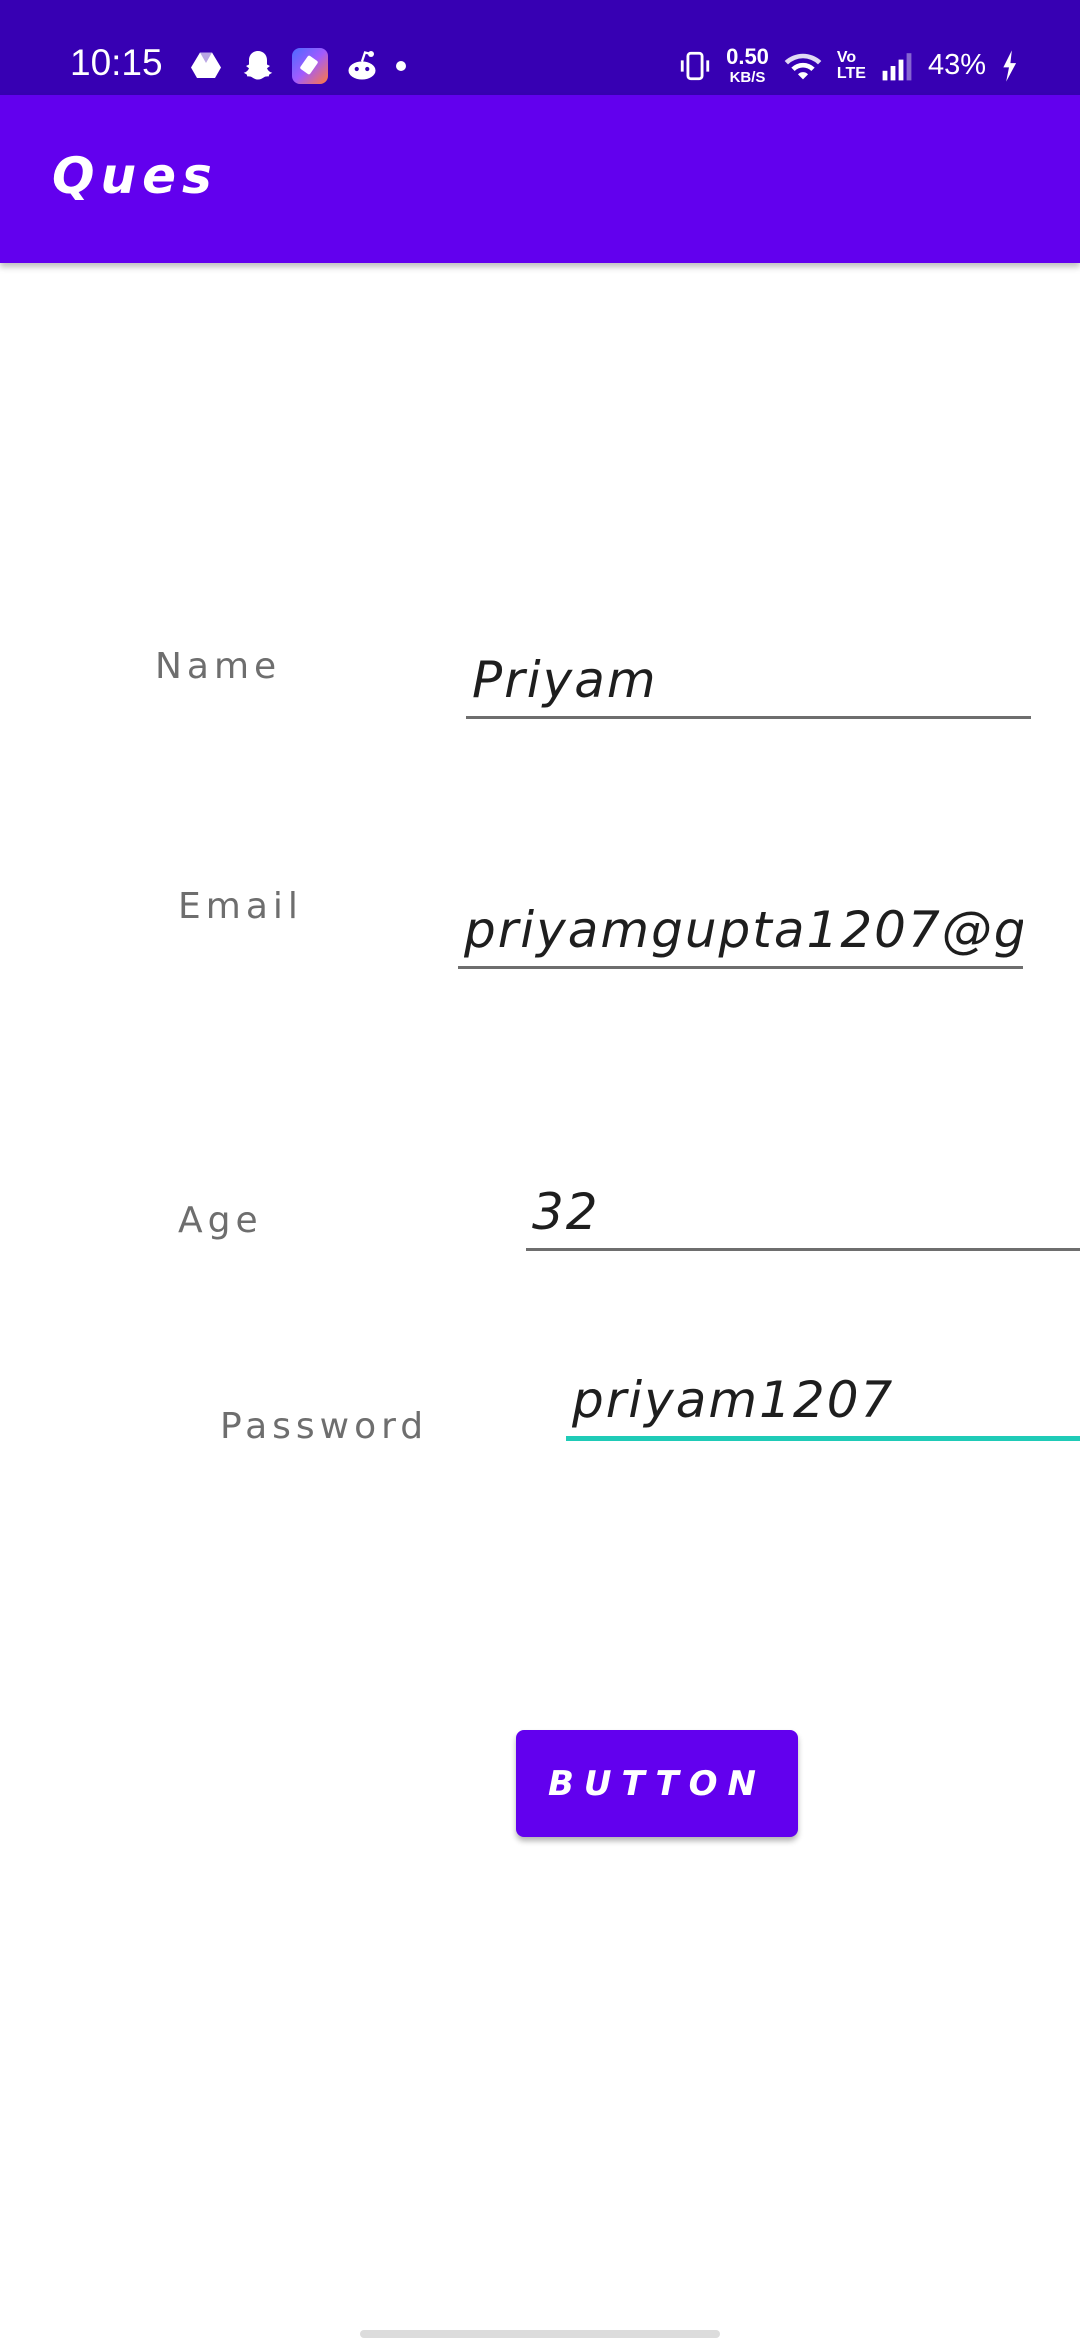 The height and width of the screenshot is (2340, 1080). I want to click on age-input, so click(803, 1212).